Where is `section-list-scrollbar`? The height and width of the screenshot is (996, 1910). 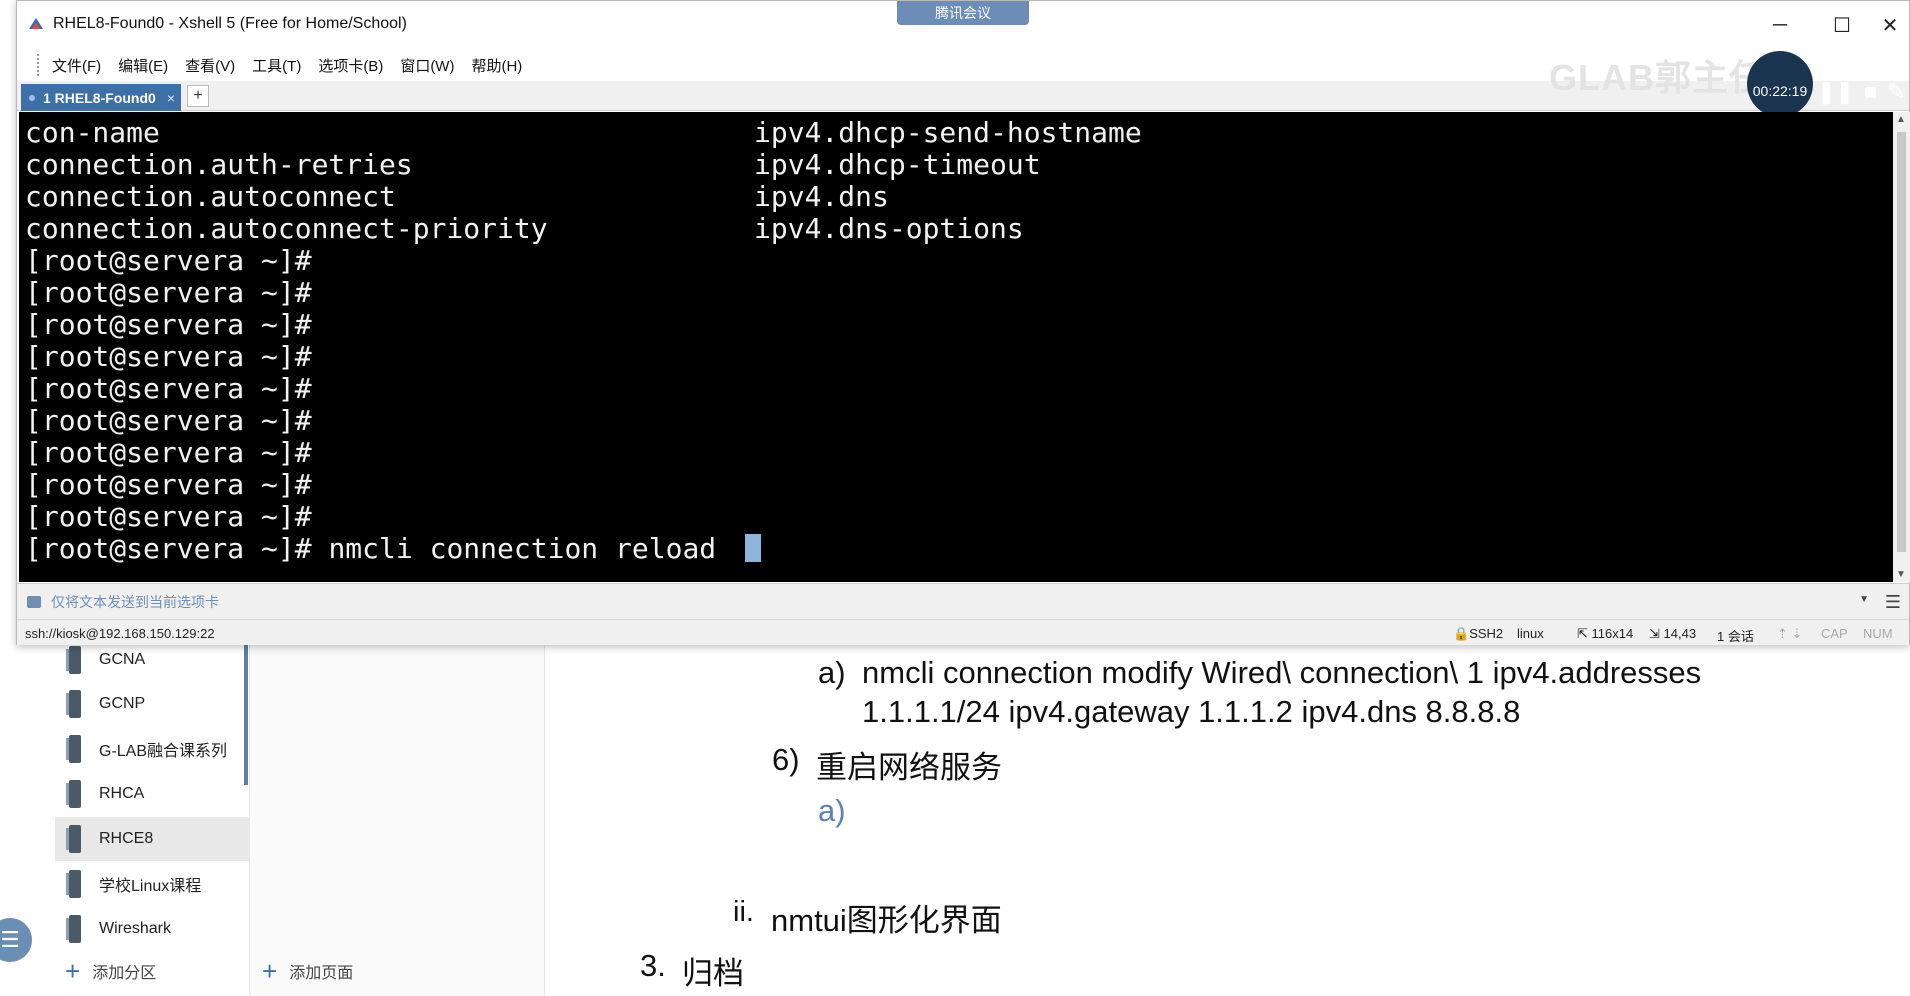 section-list-scrollbar is located at coordinates (246, 712).